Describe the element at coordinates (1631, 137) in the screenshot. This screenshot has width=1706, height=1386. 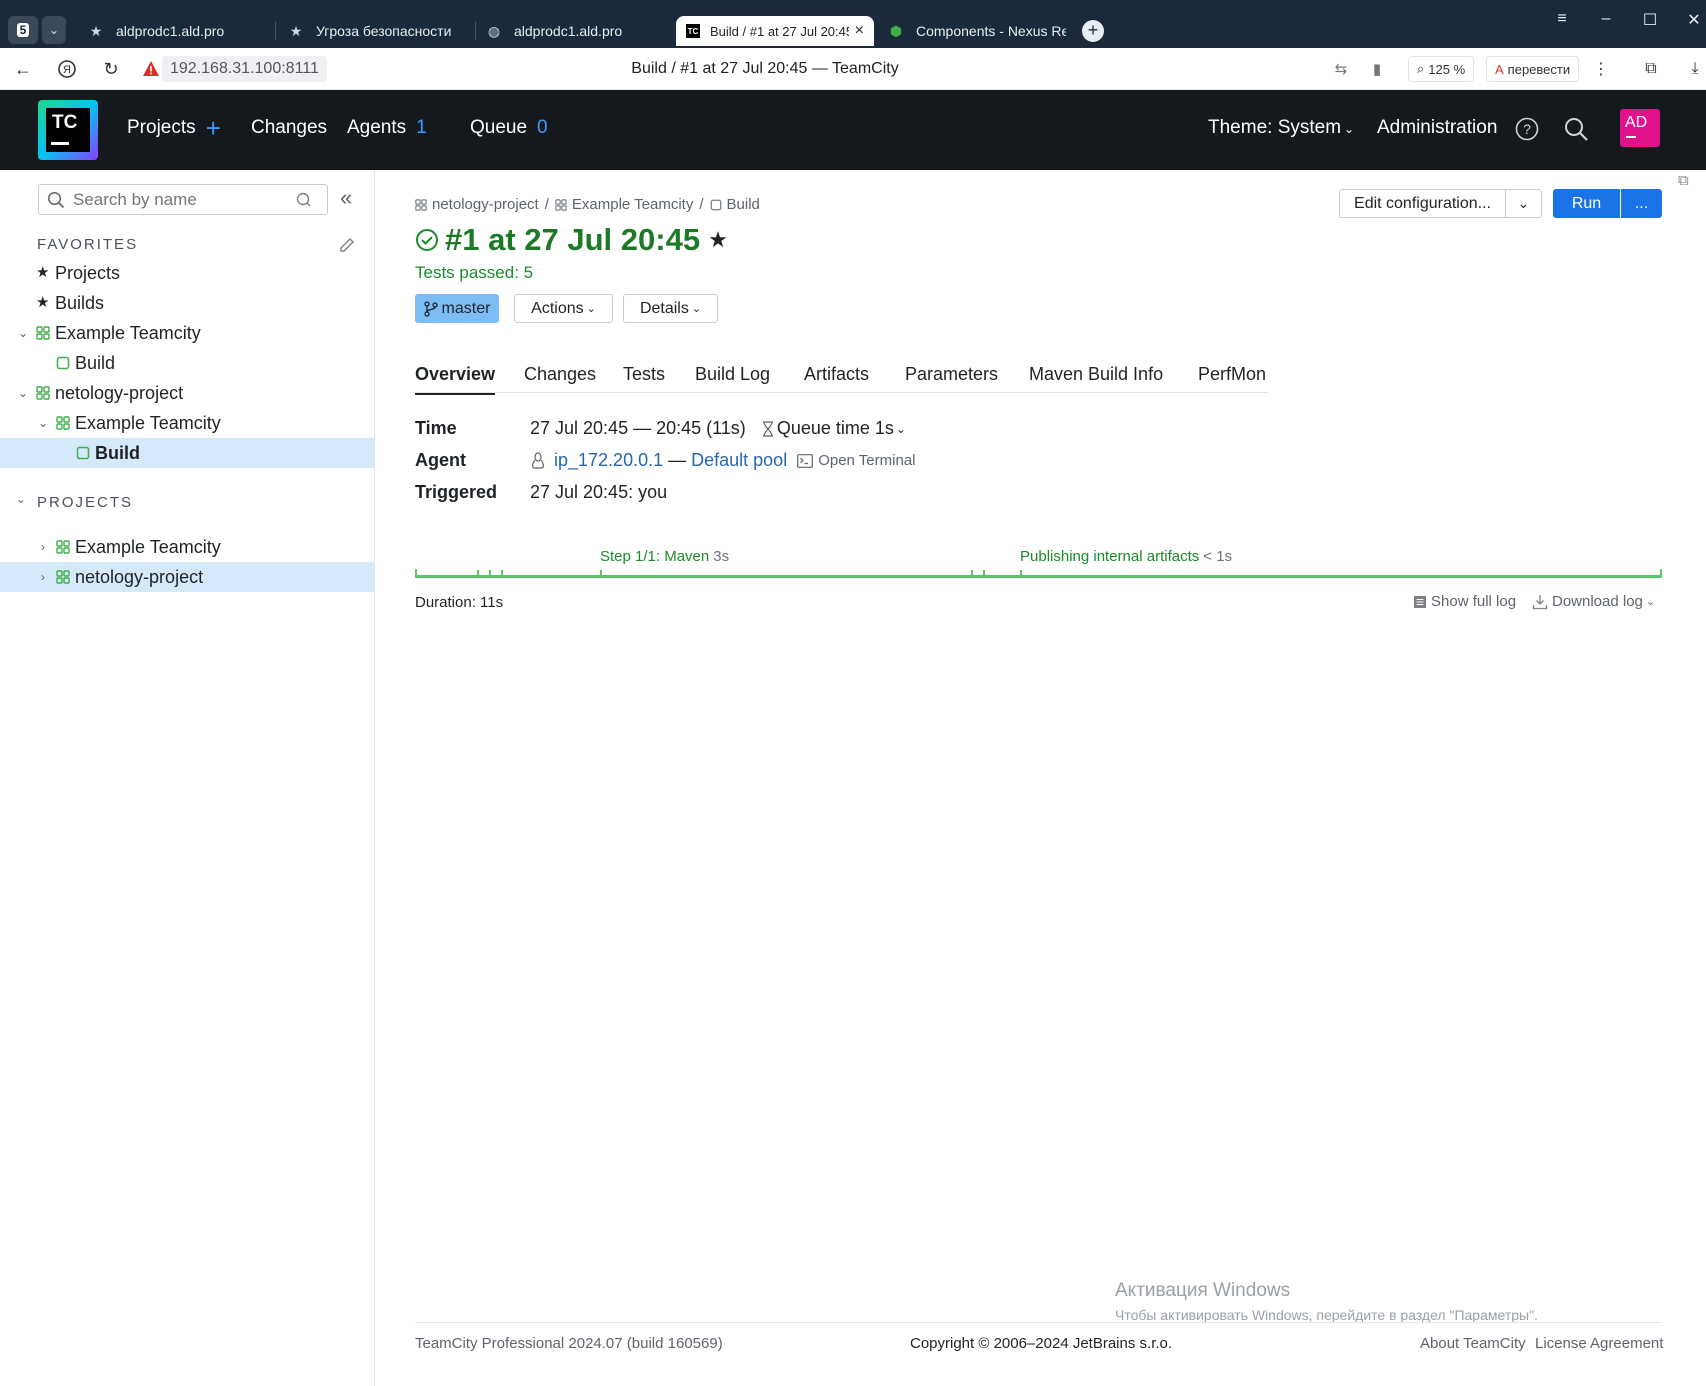
I see `avatar-underline` at that location.